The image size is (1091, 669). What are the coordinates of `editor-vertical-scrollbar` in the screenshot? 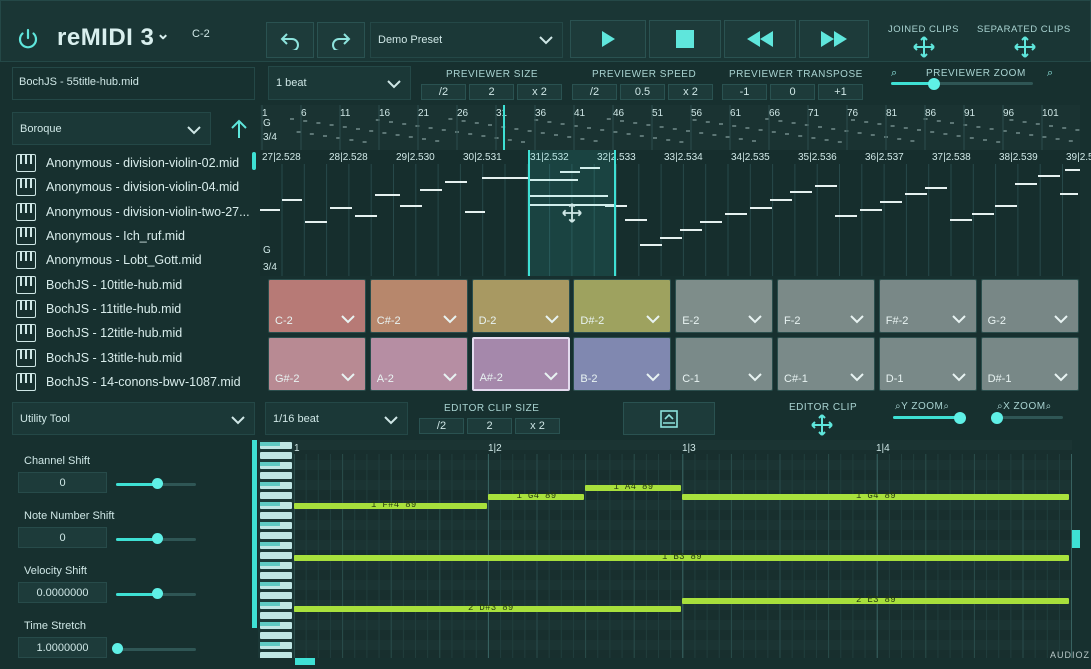 It's located at (1076, 539).